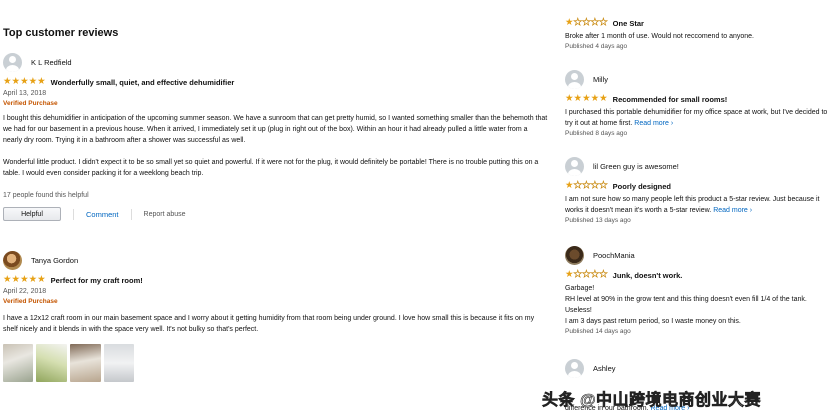  What do you see at coordinates (642, 186) in the screenshot?
I see `review-title: Poorly designed` at bounding box center [642, 186].